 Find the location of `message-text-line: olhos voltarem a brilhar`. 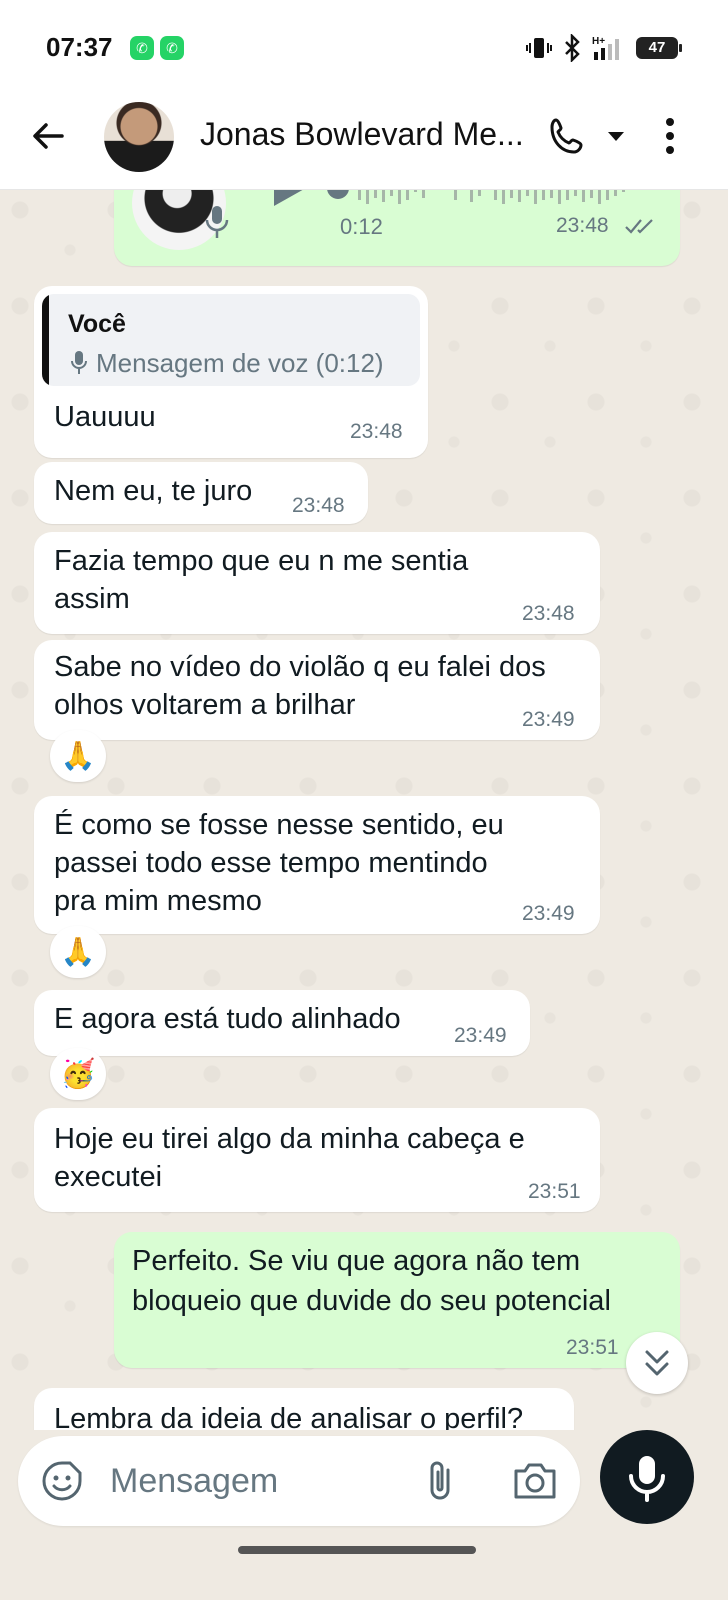

message-text-line: olhos voltarem a brilhar is located at coordinates (205, 705).